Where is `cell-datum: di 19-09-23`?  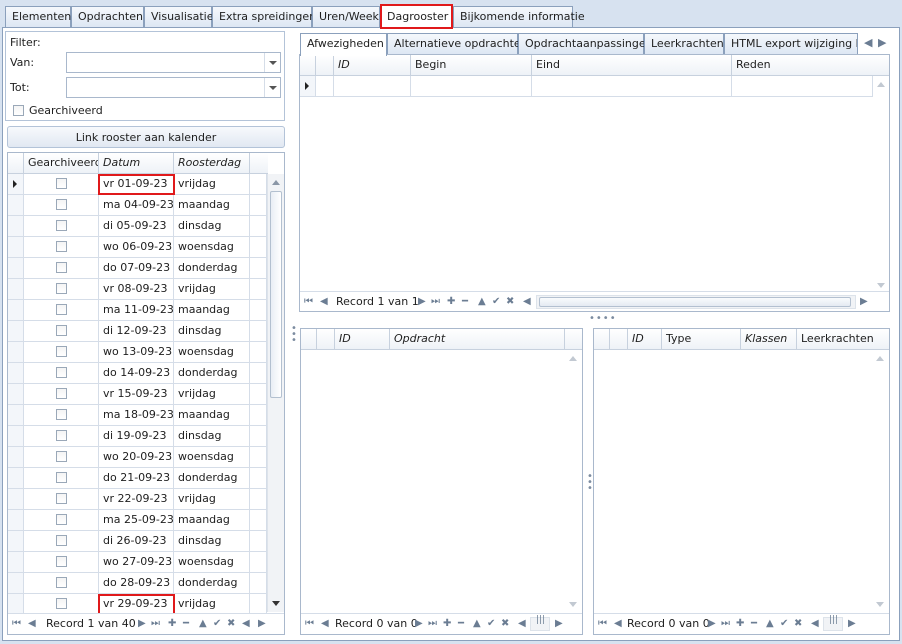 cell-datum: di 19-09-23 is located at coordinates (136, 436).